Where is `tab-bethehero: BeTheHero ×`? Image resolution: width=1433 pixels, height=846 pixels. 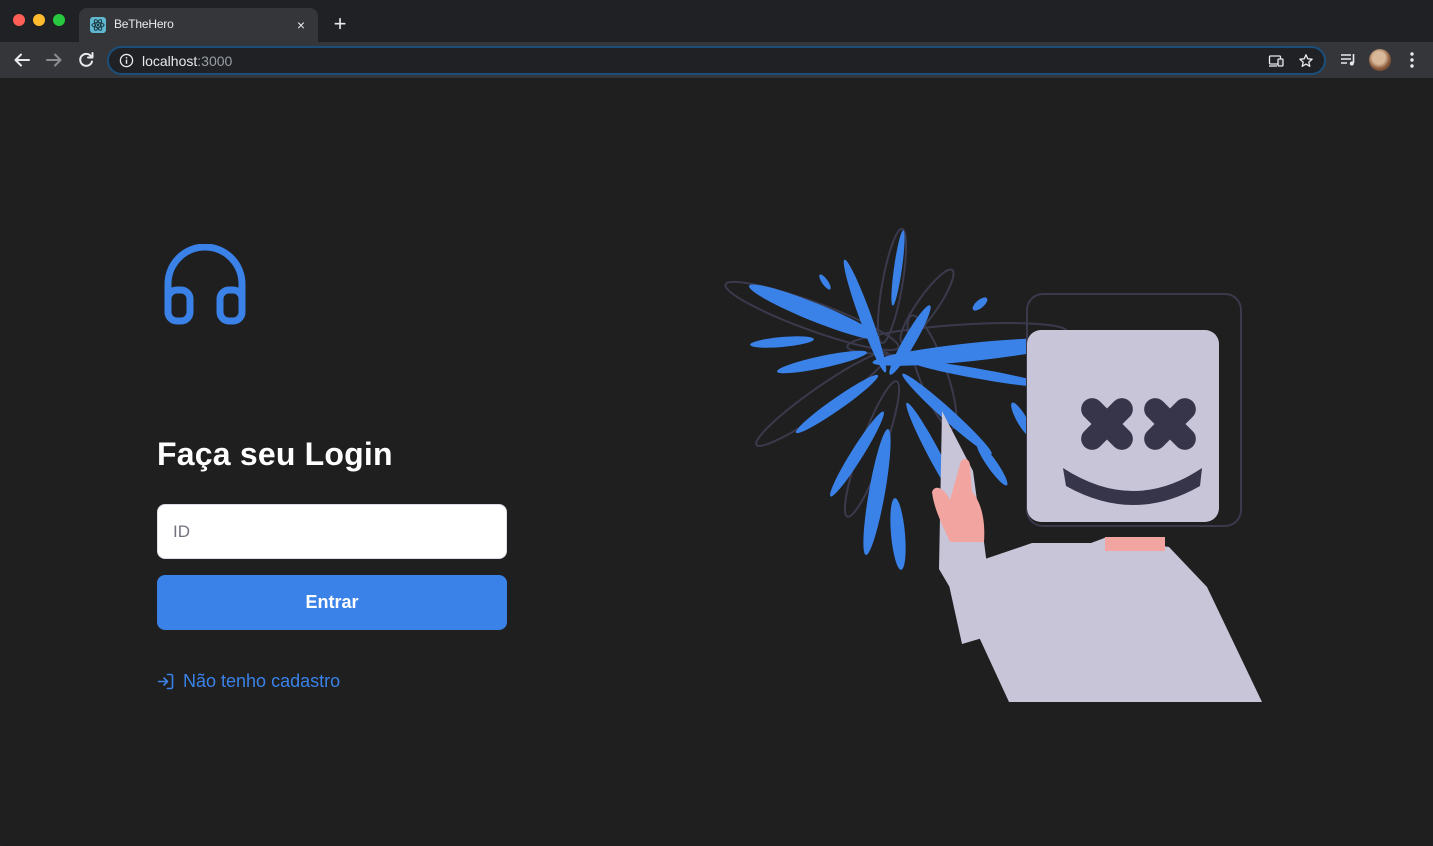
tab-bethehero: BeTheHero × is located at coordinates (198, 25).